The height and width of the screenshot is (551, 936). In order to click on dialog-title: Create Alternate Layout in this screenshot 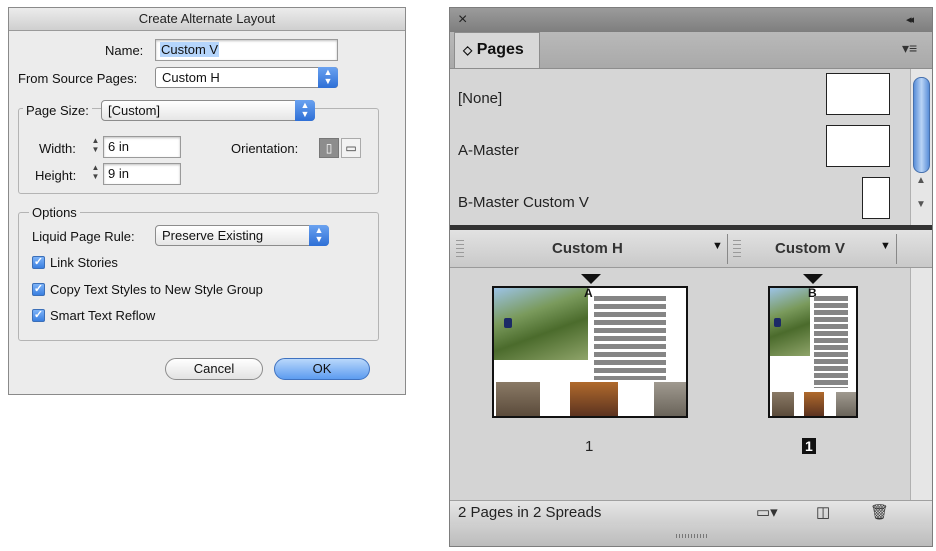, I will do `click(207, 19)`.